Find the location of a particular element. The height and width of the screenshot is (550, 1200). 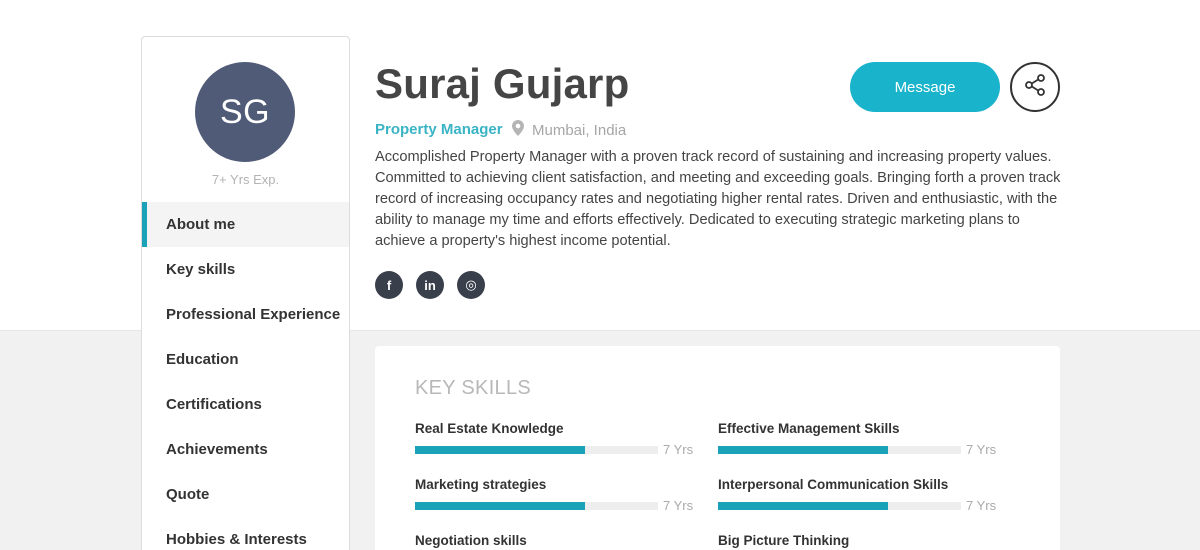

linkedin-icon: in is located at coordinates (430, 285).